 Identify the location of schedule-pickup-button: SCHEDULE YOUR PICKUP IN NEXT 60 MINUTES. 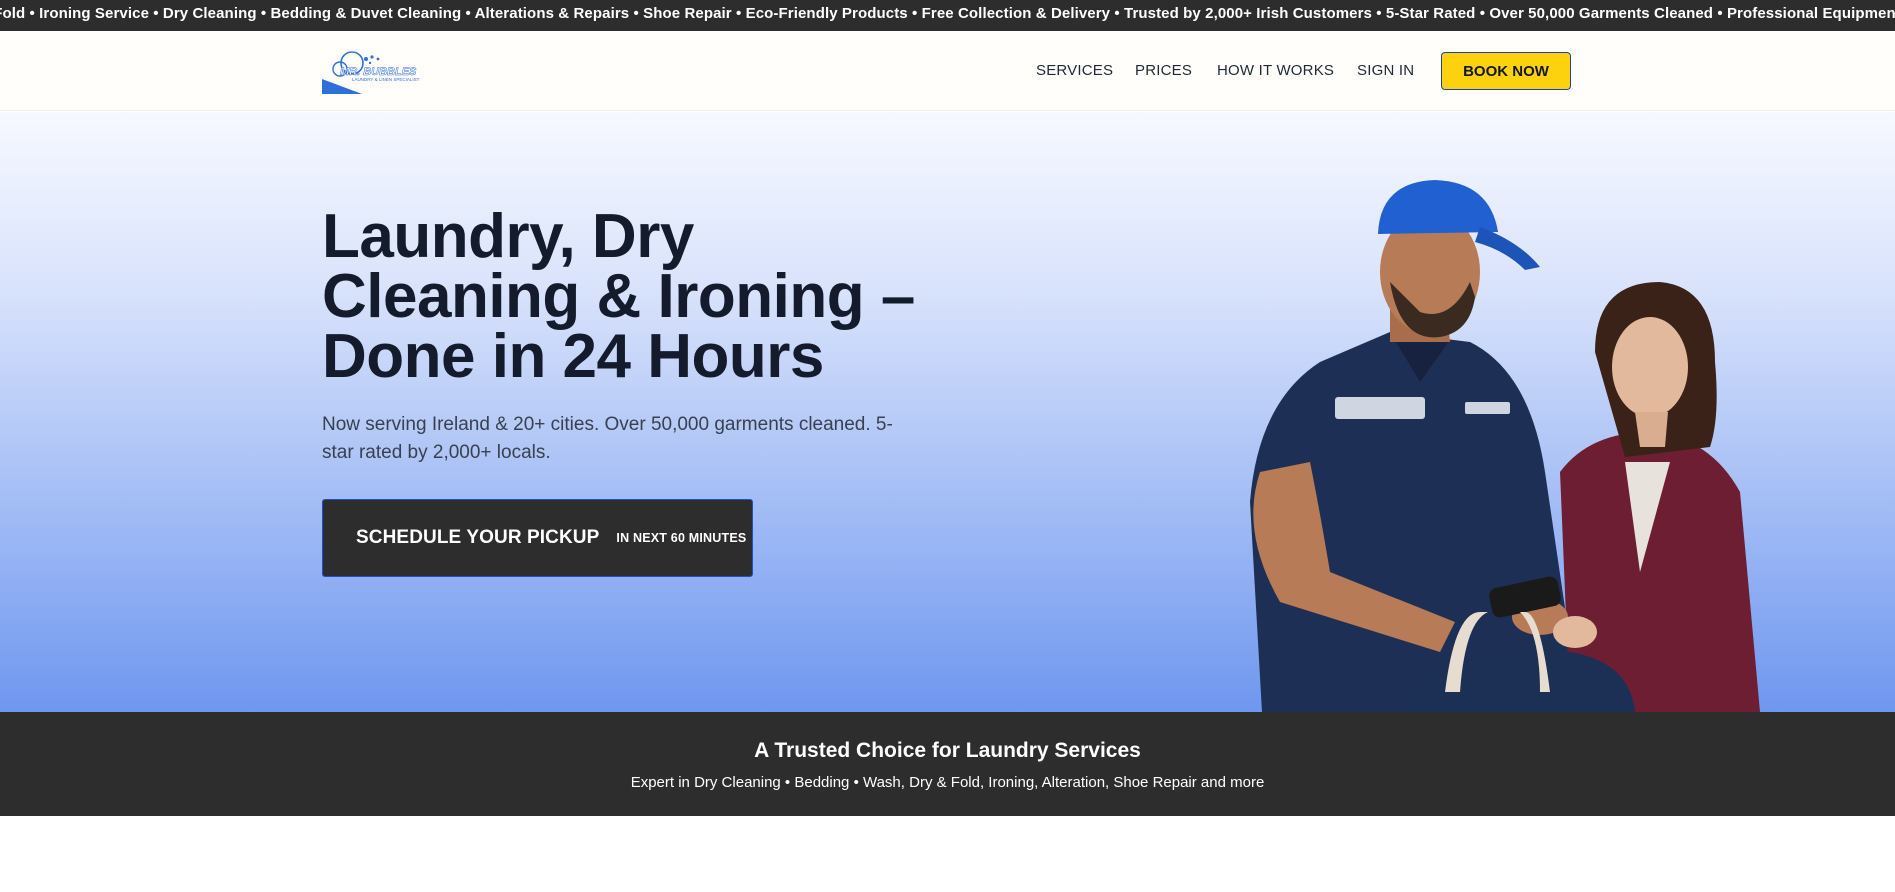
(537, 538).